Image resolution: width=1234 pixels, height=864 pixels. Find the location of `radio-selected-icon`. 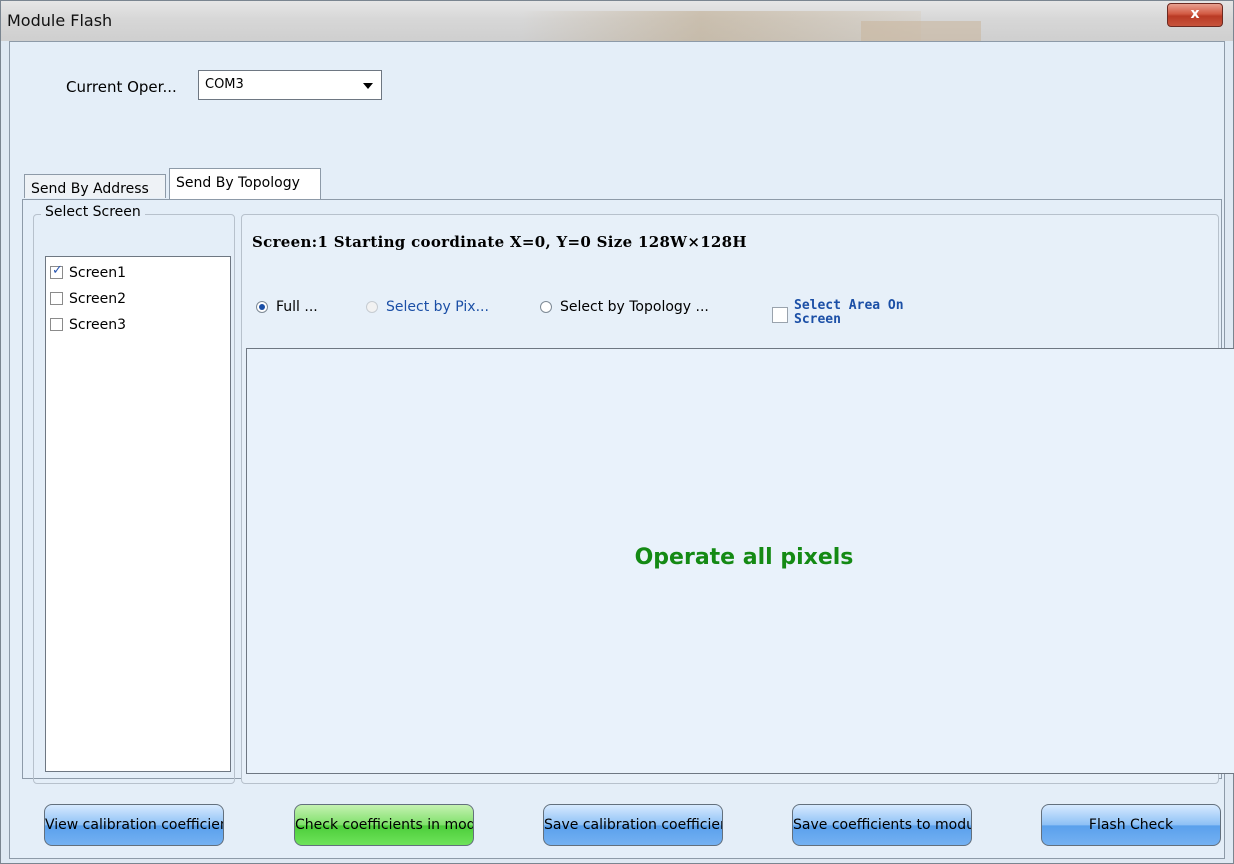

radio-selected-icon is located at coordinates (262, 307).